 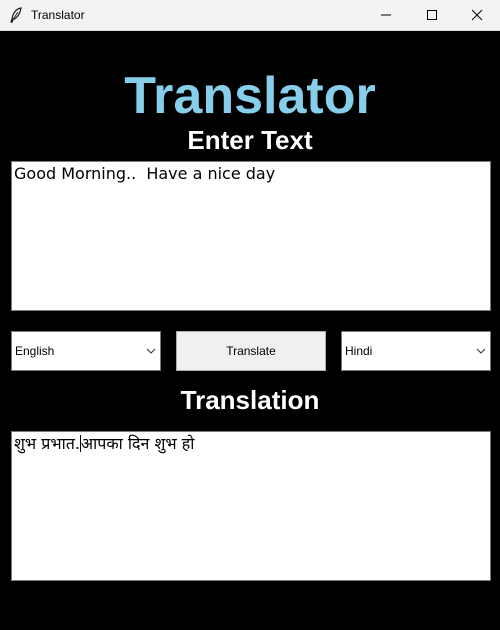 I want to click on output-text-after-caret: आपका दिन शुभ हो, so click(x=137, y=443).